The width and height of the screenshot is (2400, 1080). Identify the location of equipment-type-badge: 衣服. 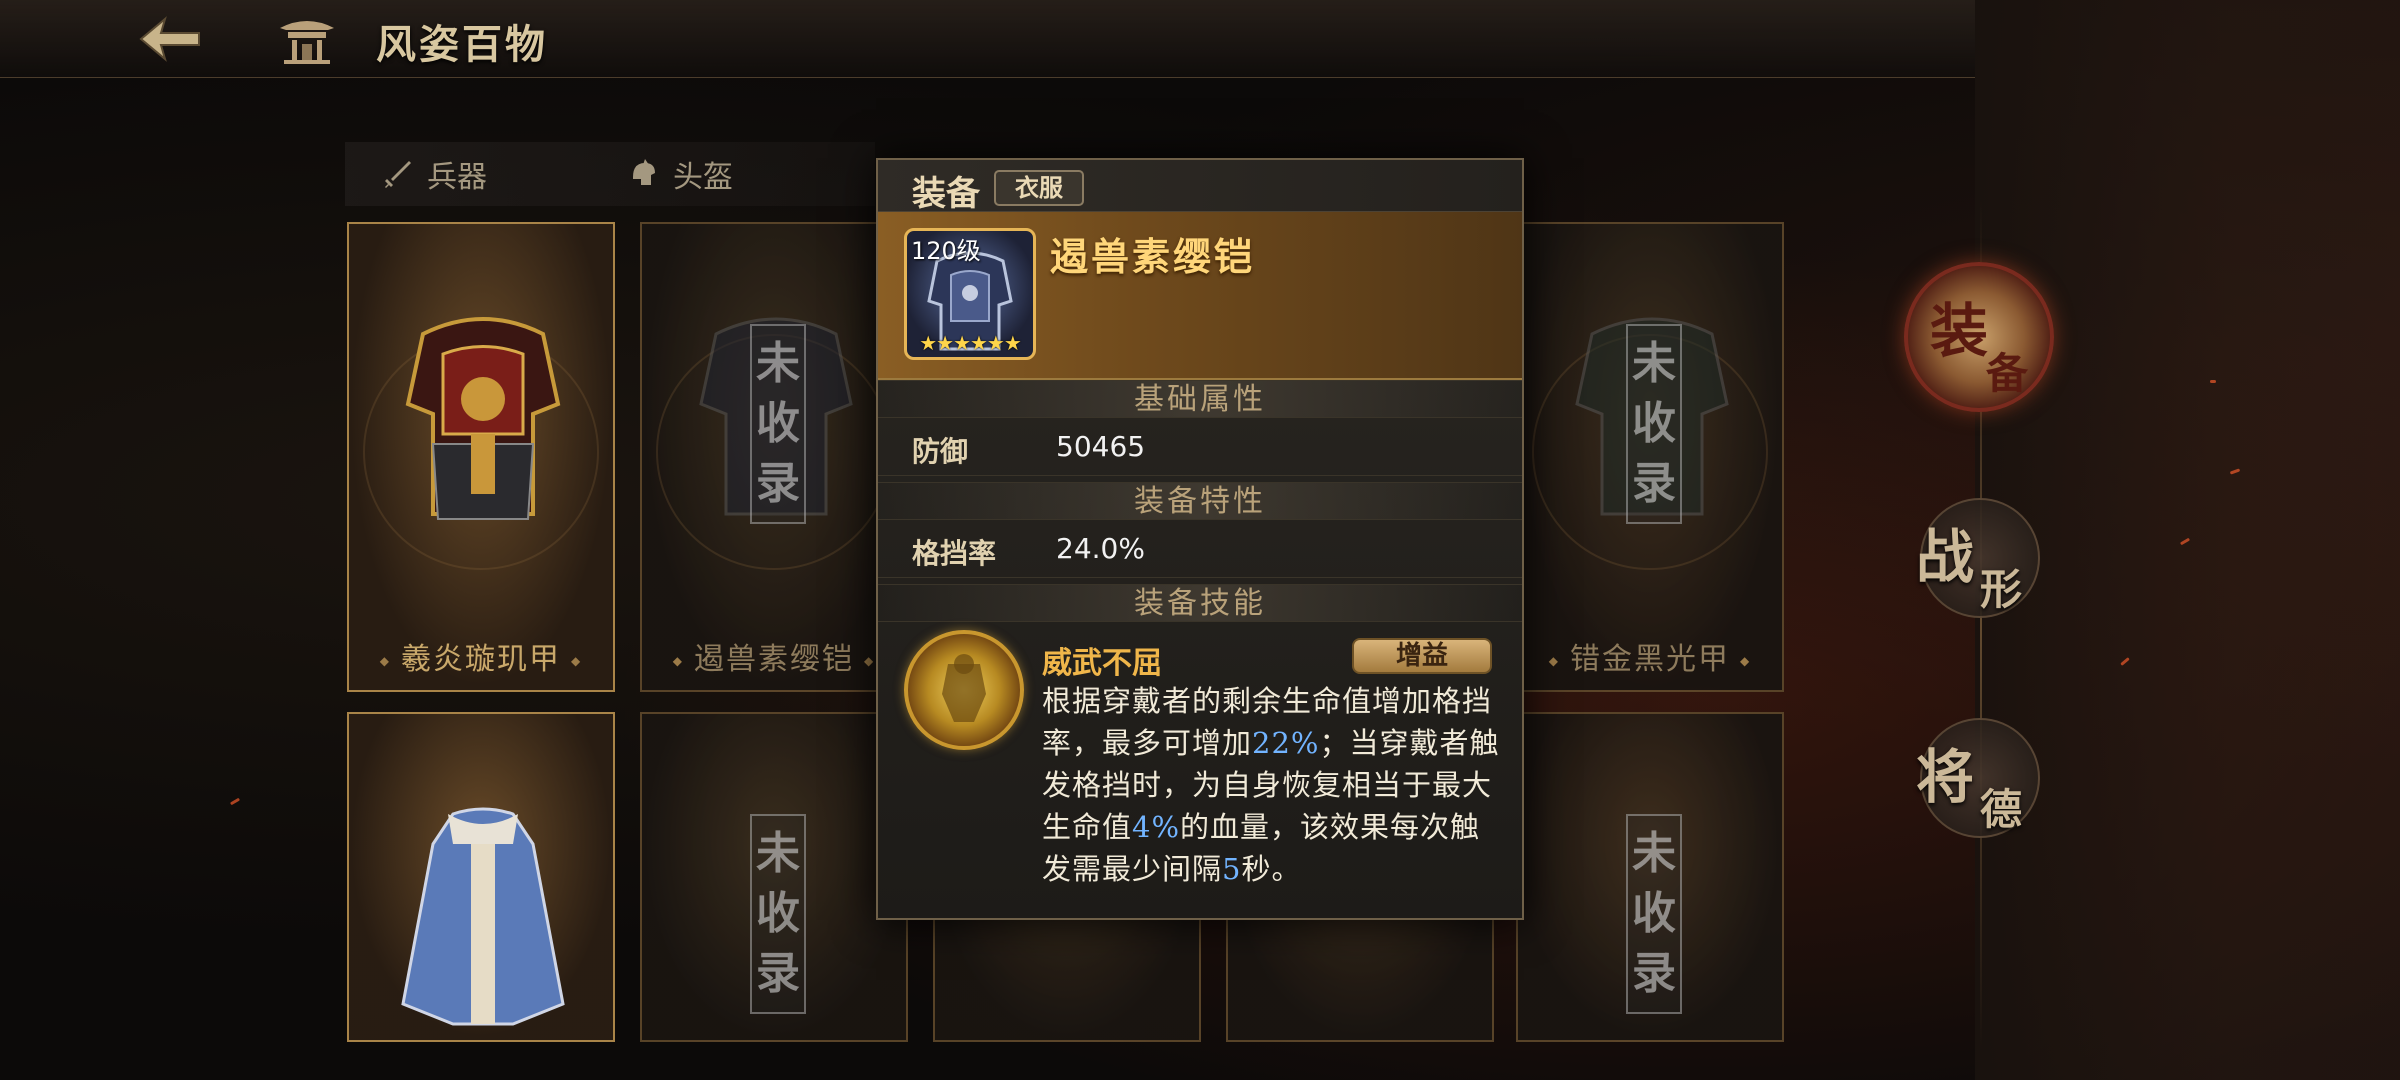
(1039, 188).